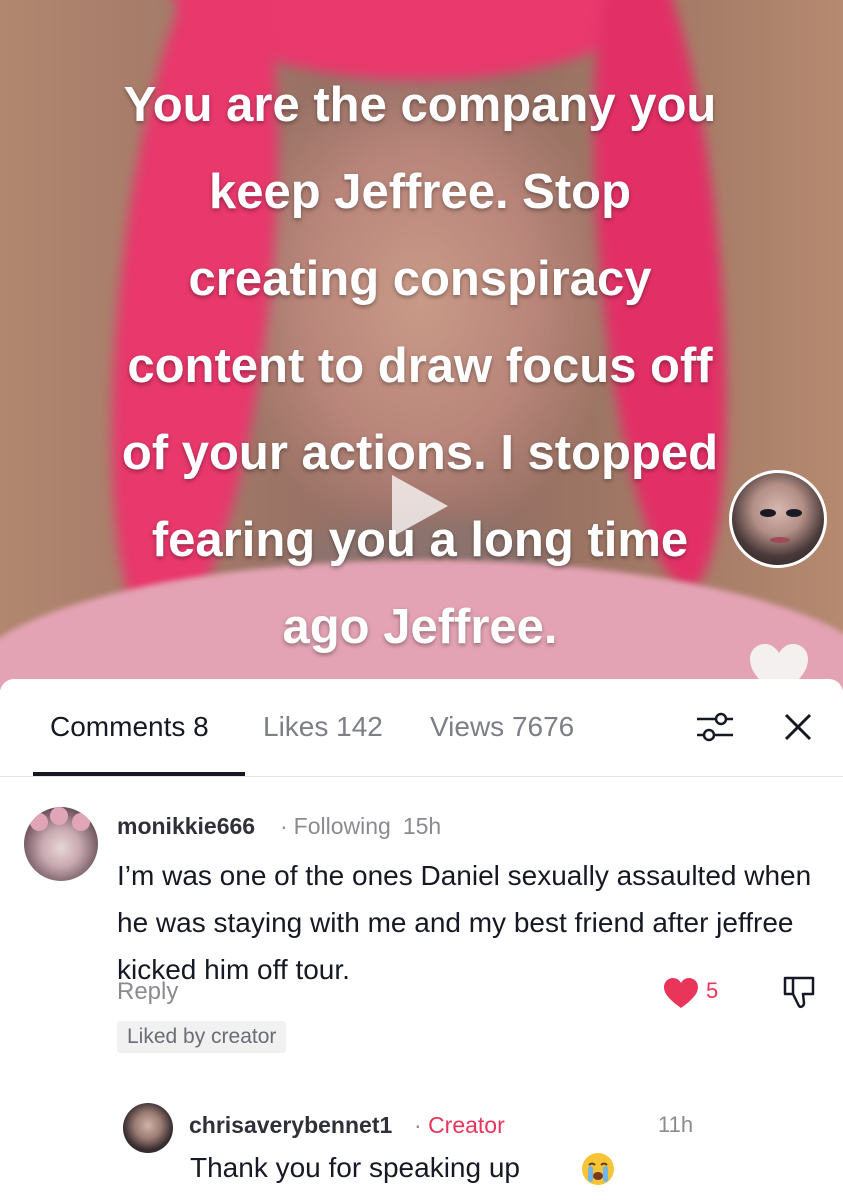 The height and width of the screenshot is (1200, 843). I want to click on tab-bar: Comments 8 Likes 142 Views 7676, so click(421, 728).